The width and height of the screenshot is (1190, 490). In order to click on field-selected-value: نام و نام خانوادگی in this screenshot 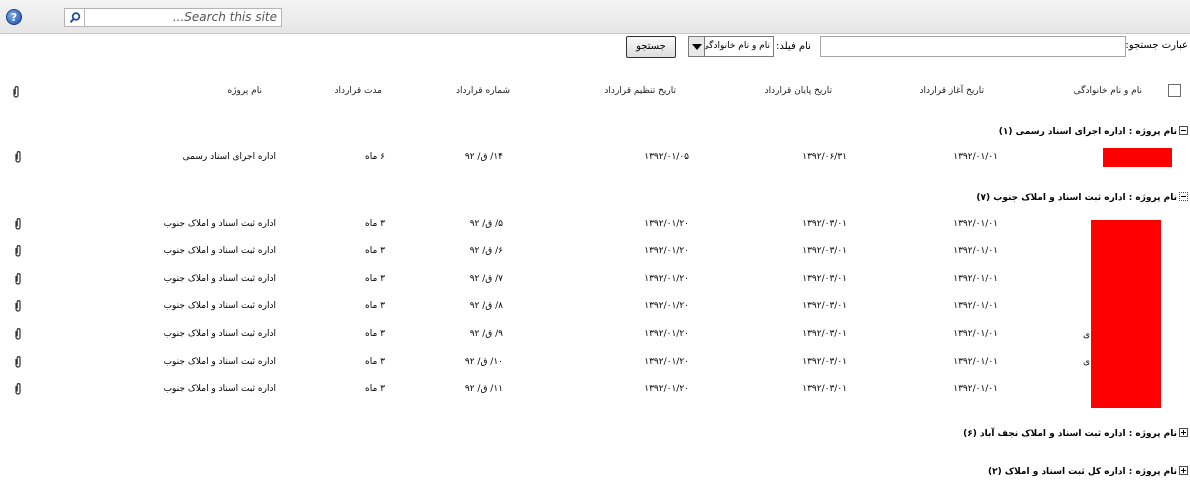, I will do `click(735, 46)`.